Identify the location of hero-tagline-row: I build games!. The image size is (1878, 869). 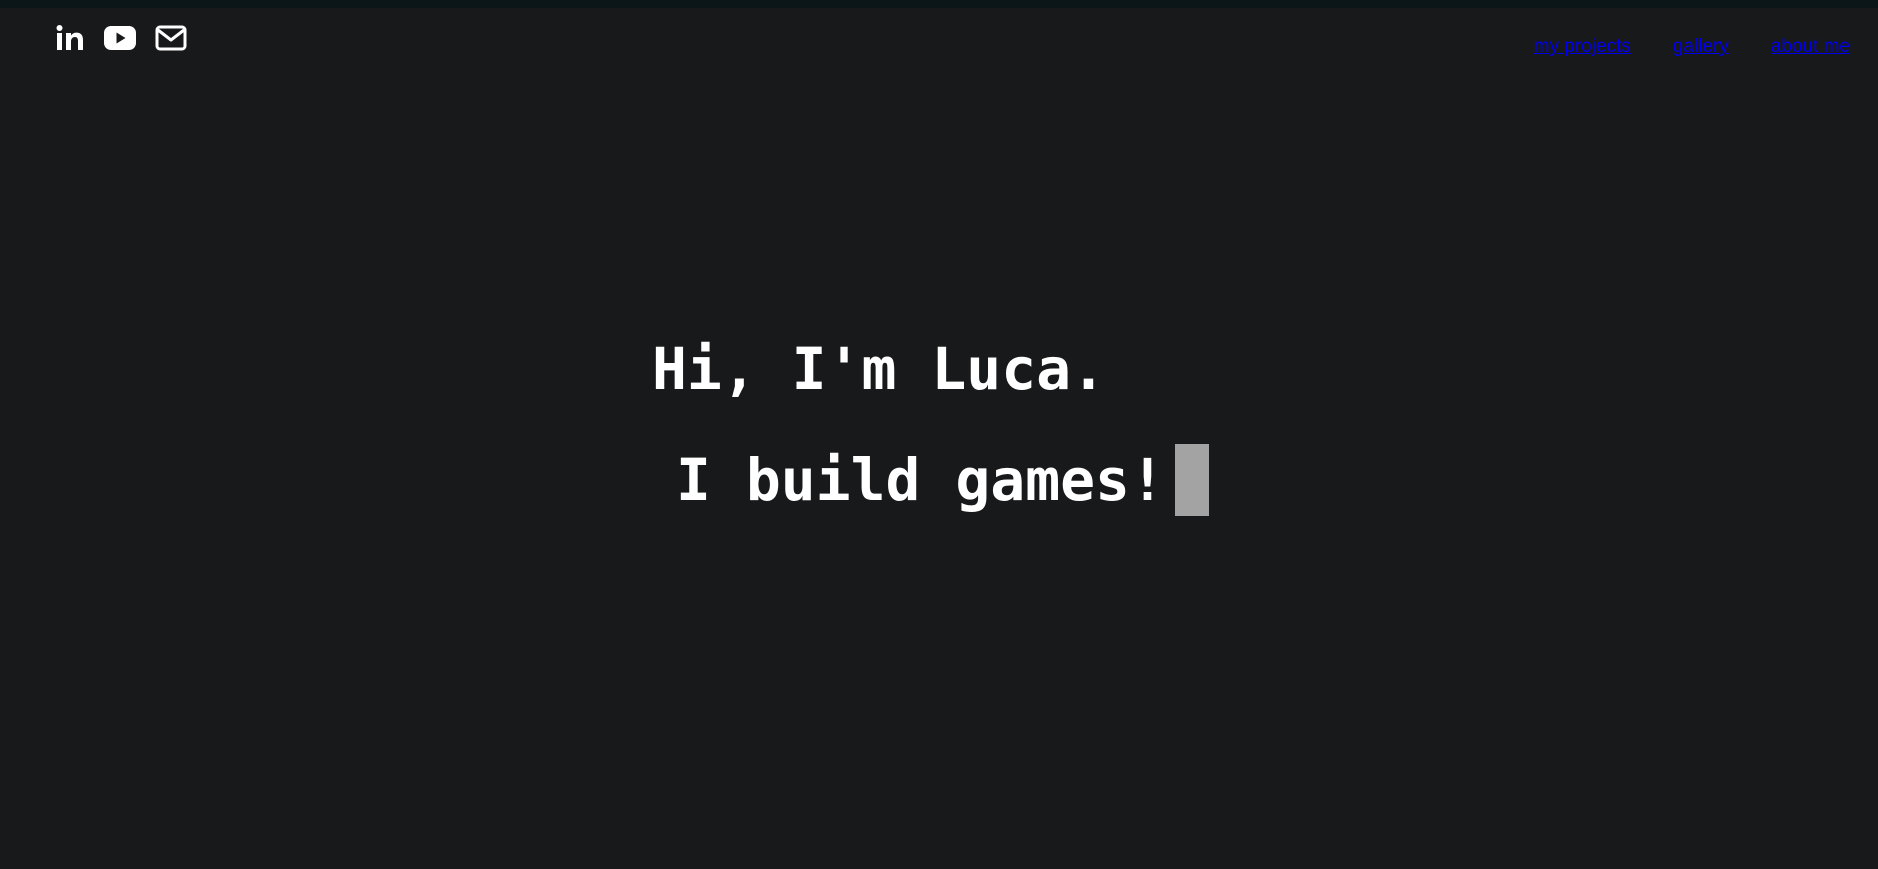
(942, 480).